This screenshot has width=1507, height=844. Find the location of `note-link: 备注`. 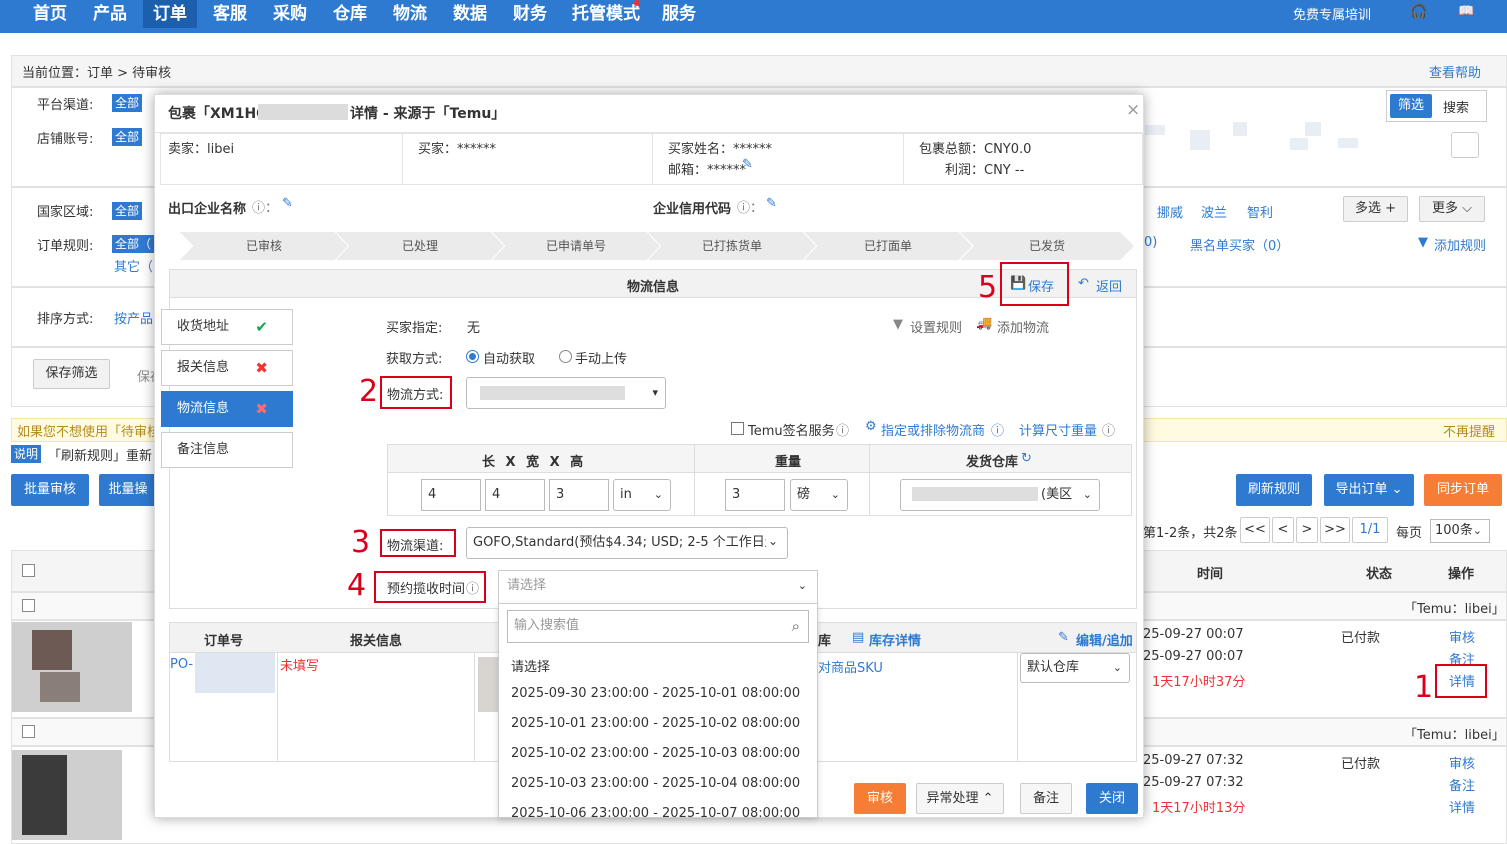

note-link: 备注 is located at coordinates (1462, 784).